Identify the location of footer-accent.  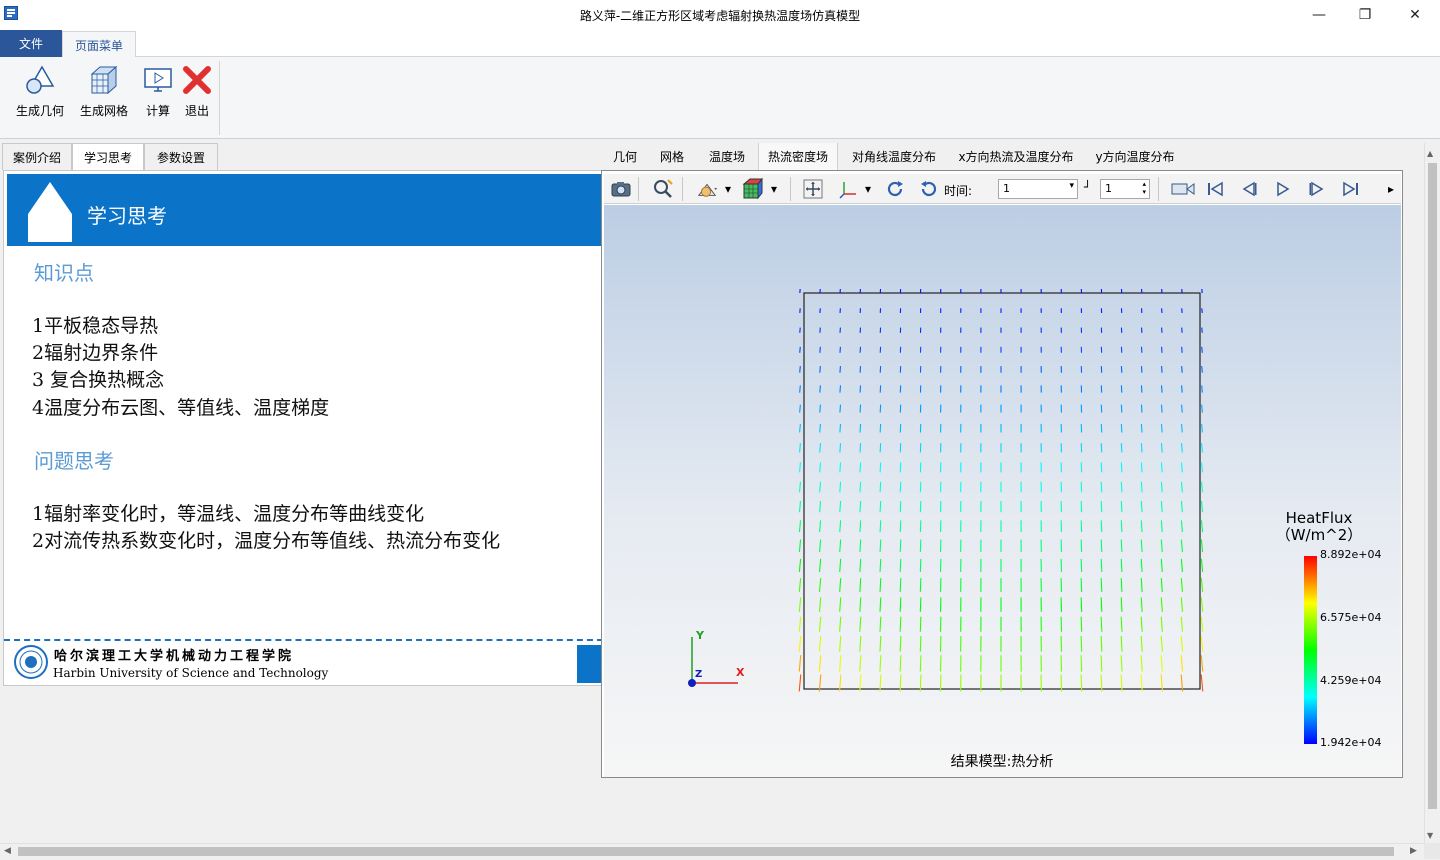
(589, 664).